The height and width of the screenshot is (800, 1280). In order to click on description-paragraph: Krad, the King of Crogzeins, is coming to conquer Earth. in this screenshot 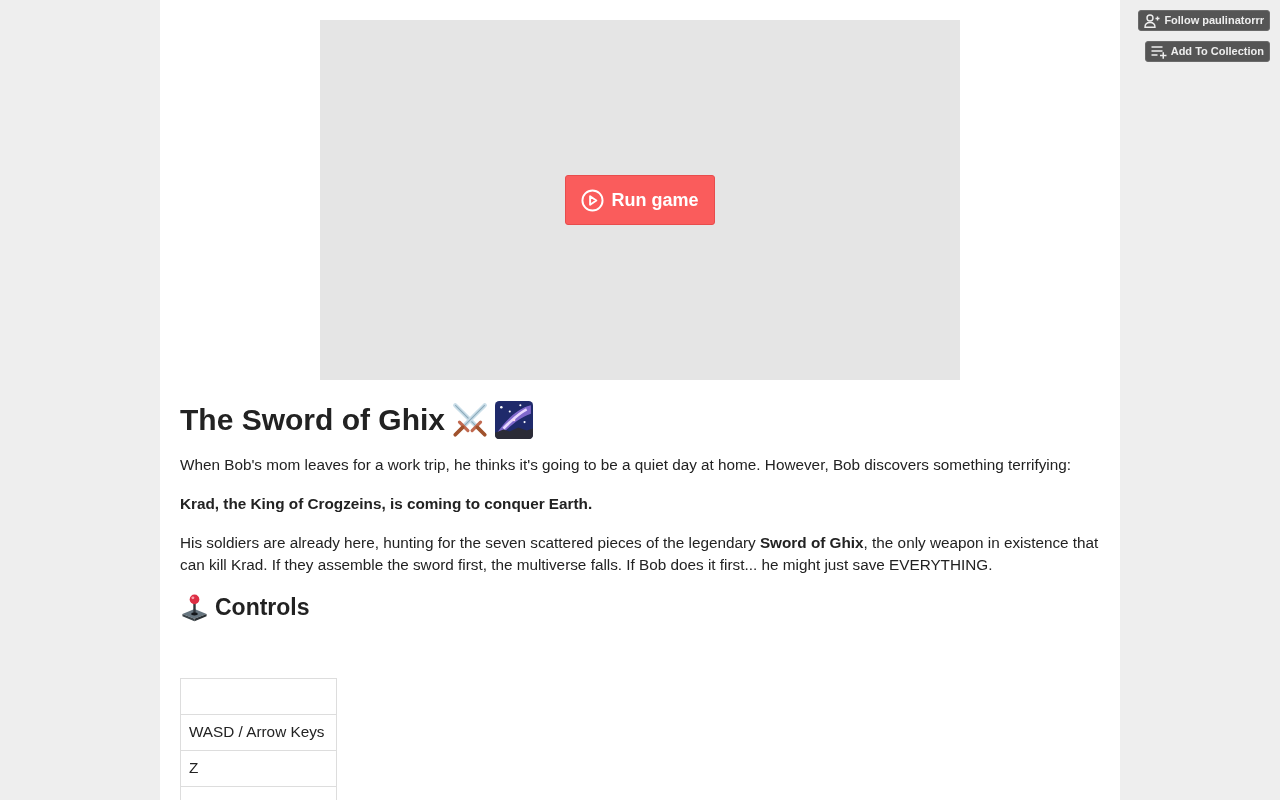, I will do `click(387, 504)`.